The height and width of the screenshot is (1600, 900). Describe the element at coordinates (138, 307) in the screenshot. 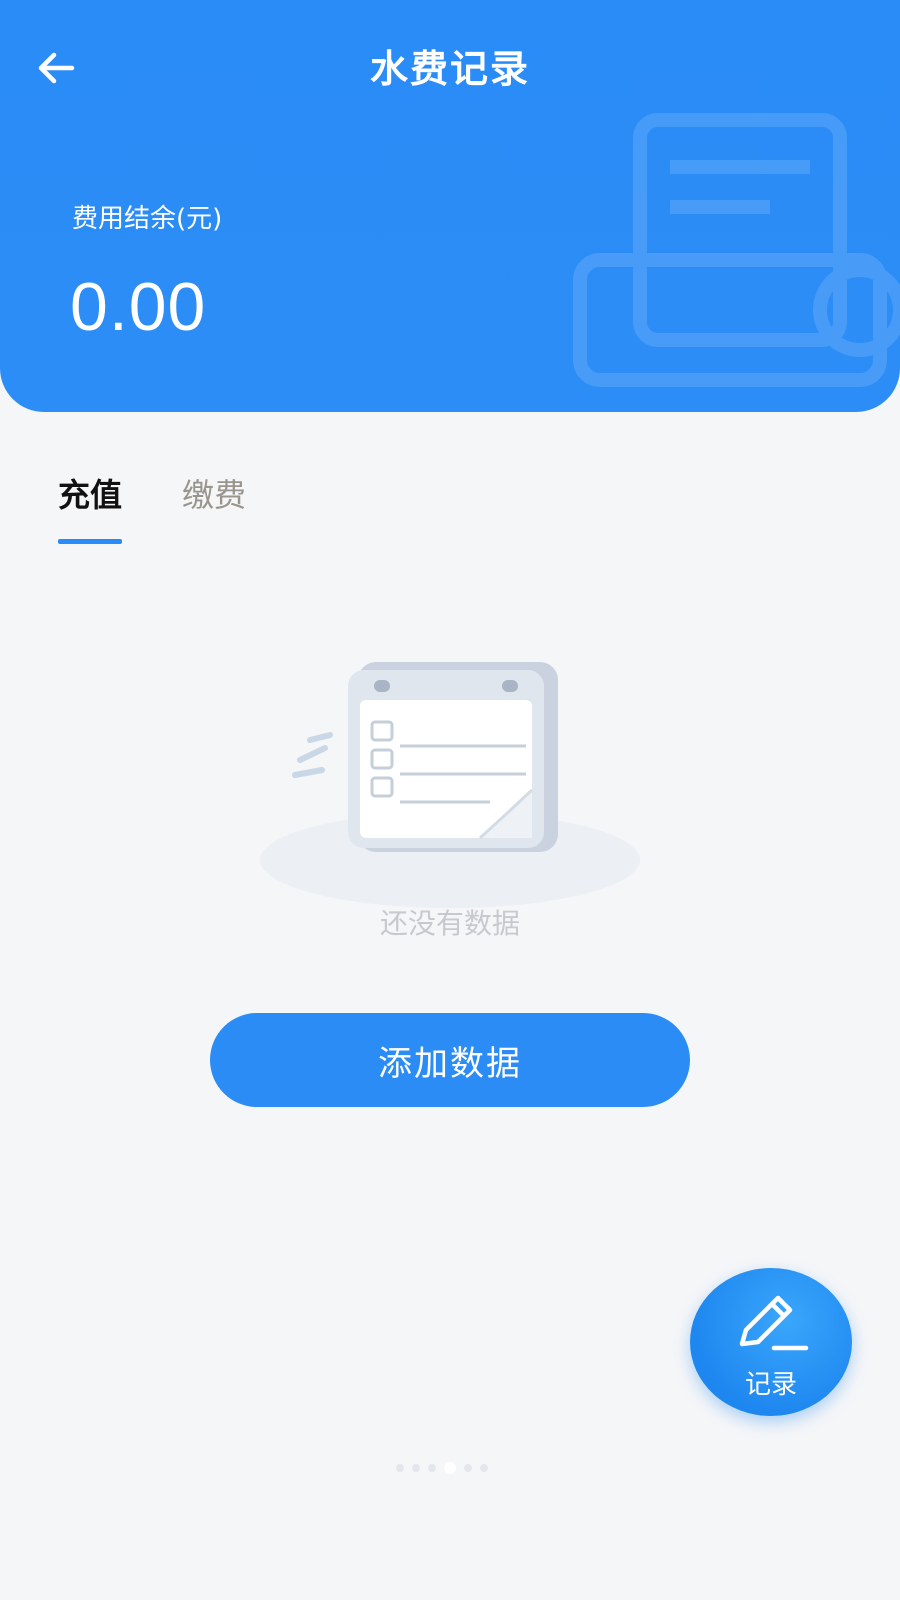

I see `balance-value: 0.00` at that location.